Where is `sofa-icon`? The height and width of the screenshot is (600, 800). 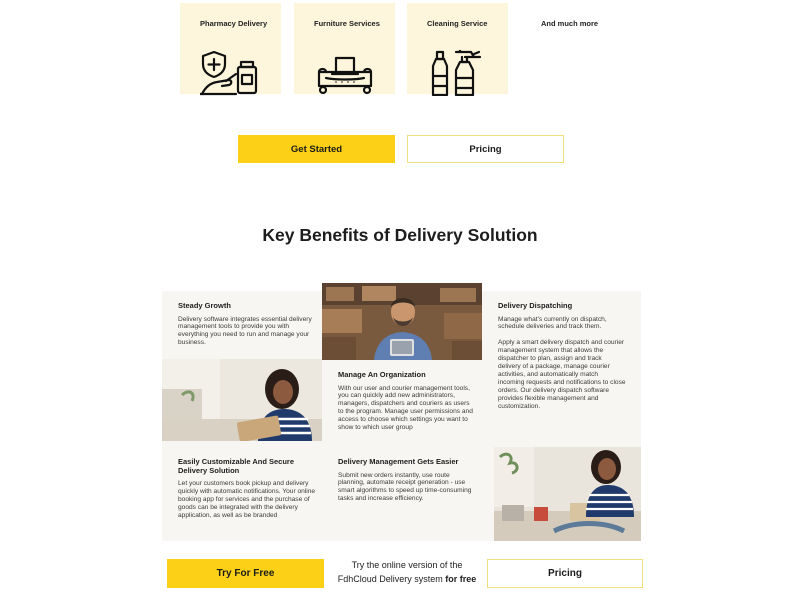
sofa-icon is located at coordinates (345, 75).